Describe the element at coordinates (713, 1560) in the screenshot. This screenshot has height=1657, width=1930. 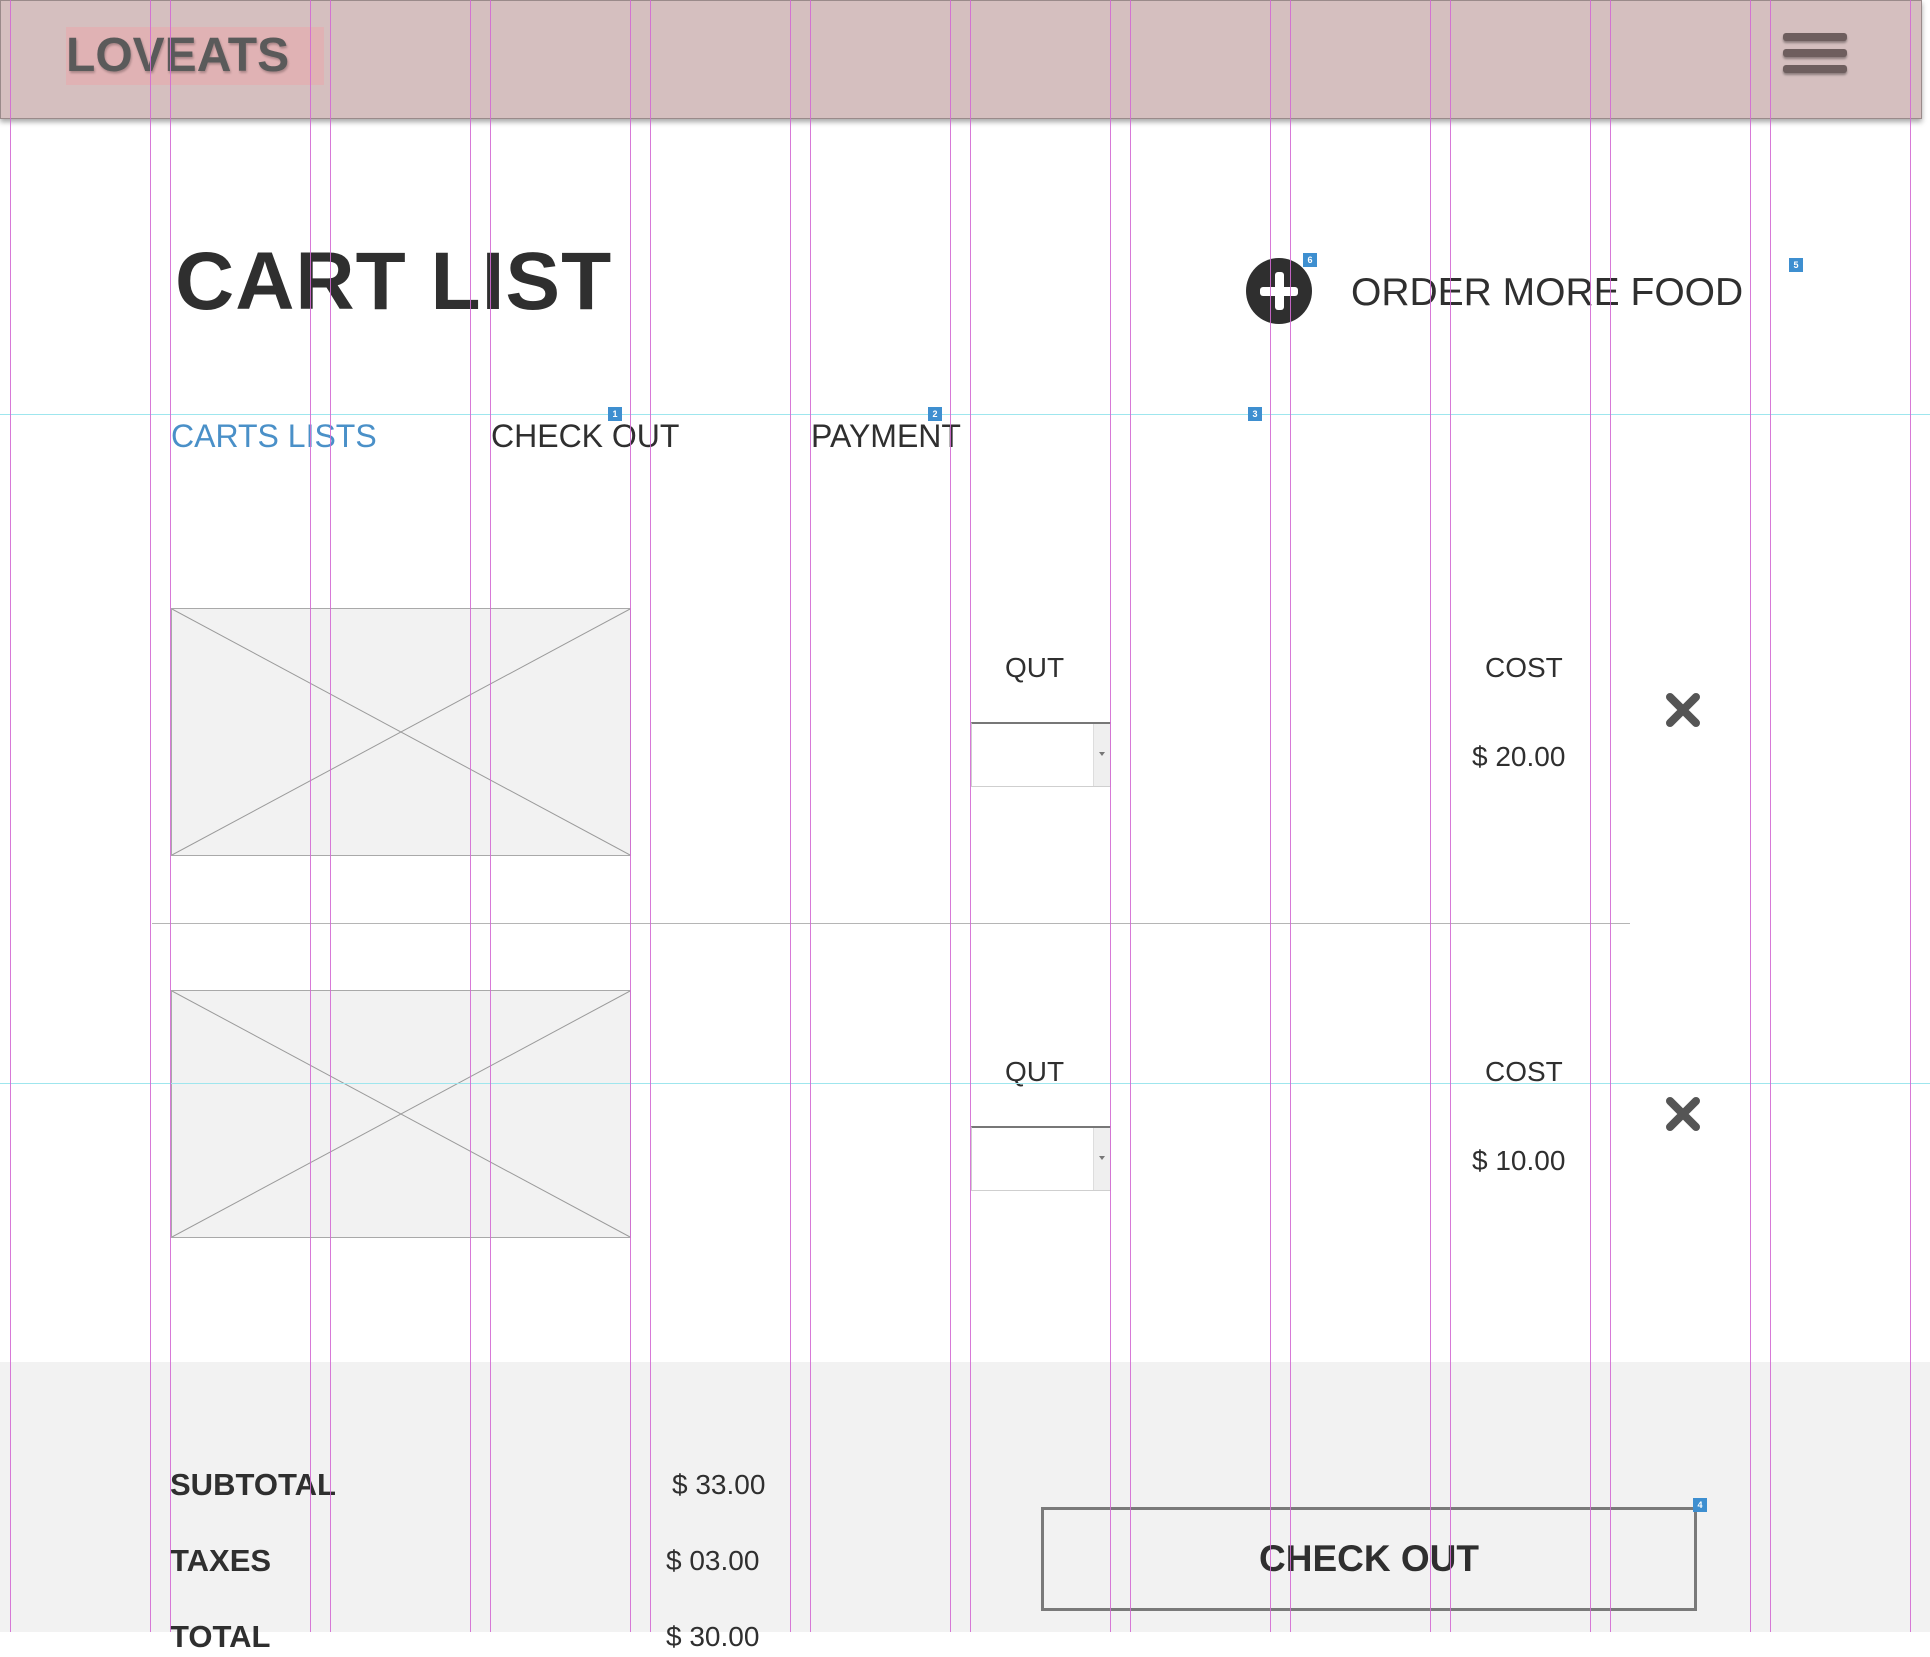
I see `taxes-value: $ 03.00` at that location.